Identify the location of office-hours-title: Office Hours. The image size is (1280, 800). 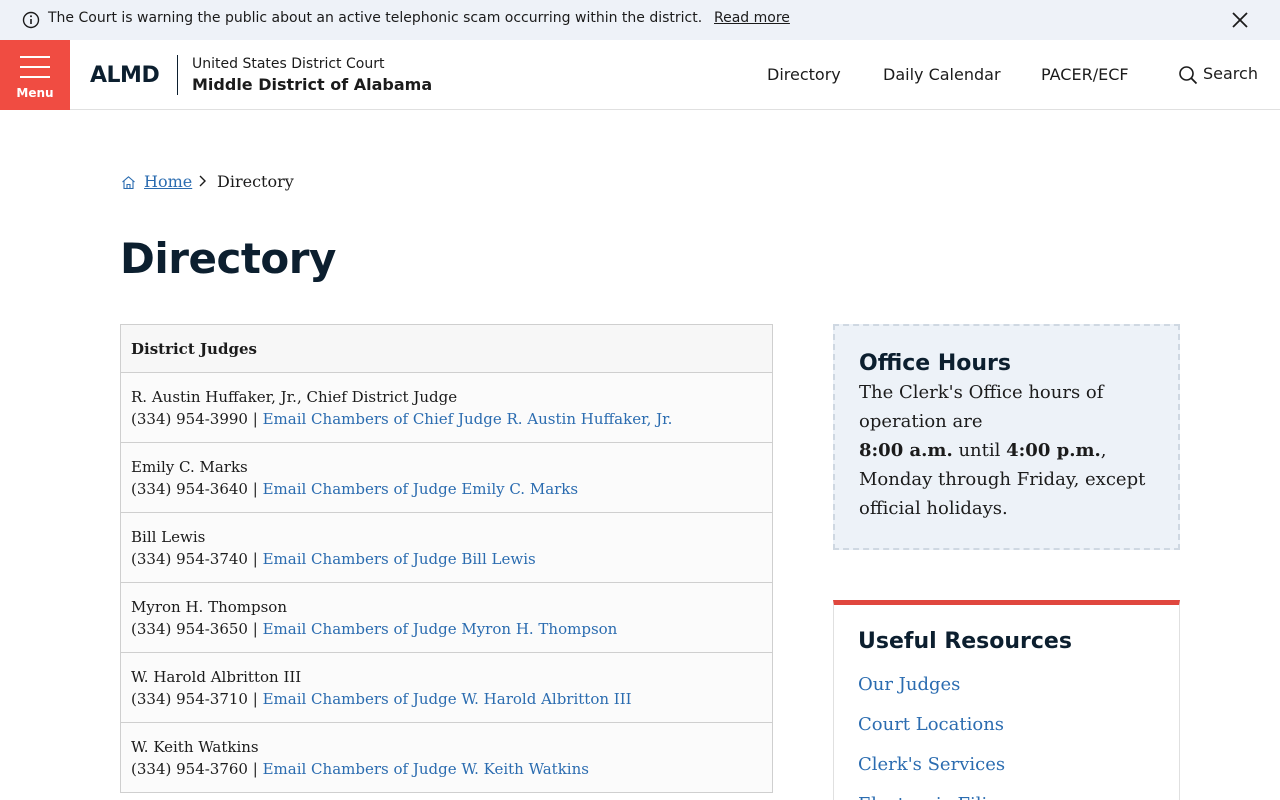
(935, 363).